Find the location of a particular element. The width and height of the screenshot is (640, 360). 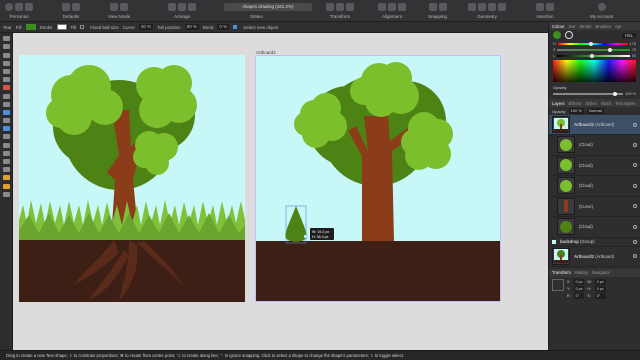

add-geometry-icon is located at coordinates (472, 7).